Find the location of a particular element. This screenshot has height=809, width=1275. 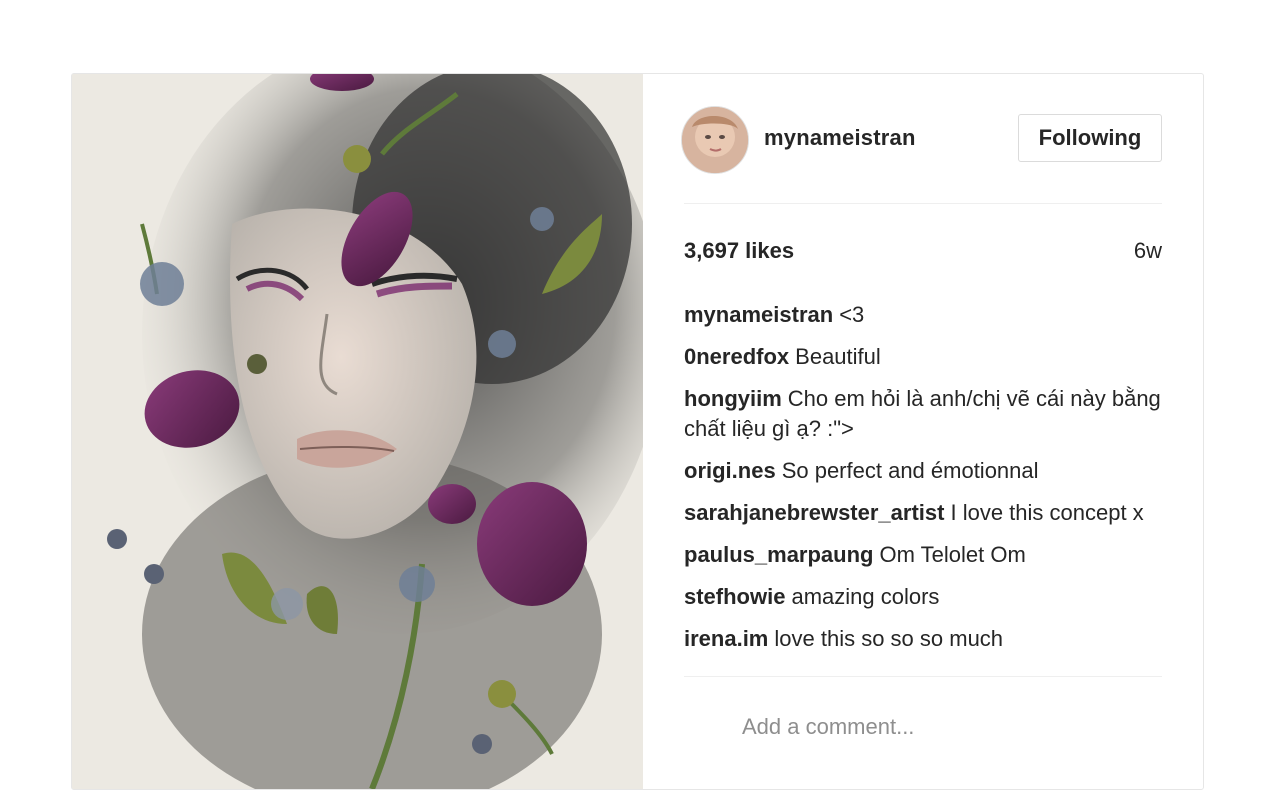

comment-author: 0neredfox is located at coordinates (736, 356).